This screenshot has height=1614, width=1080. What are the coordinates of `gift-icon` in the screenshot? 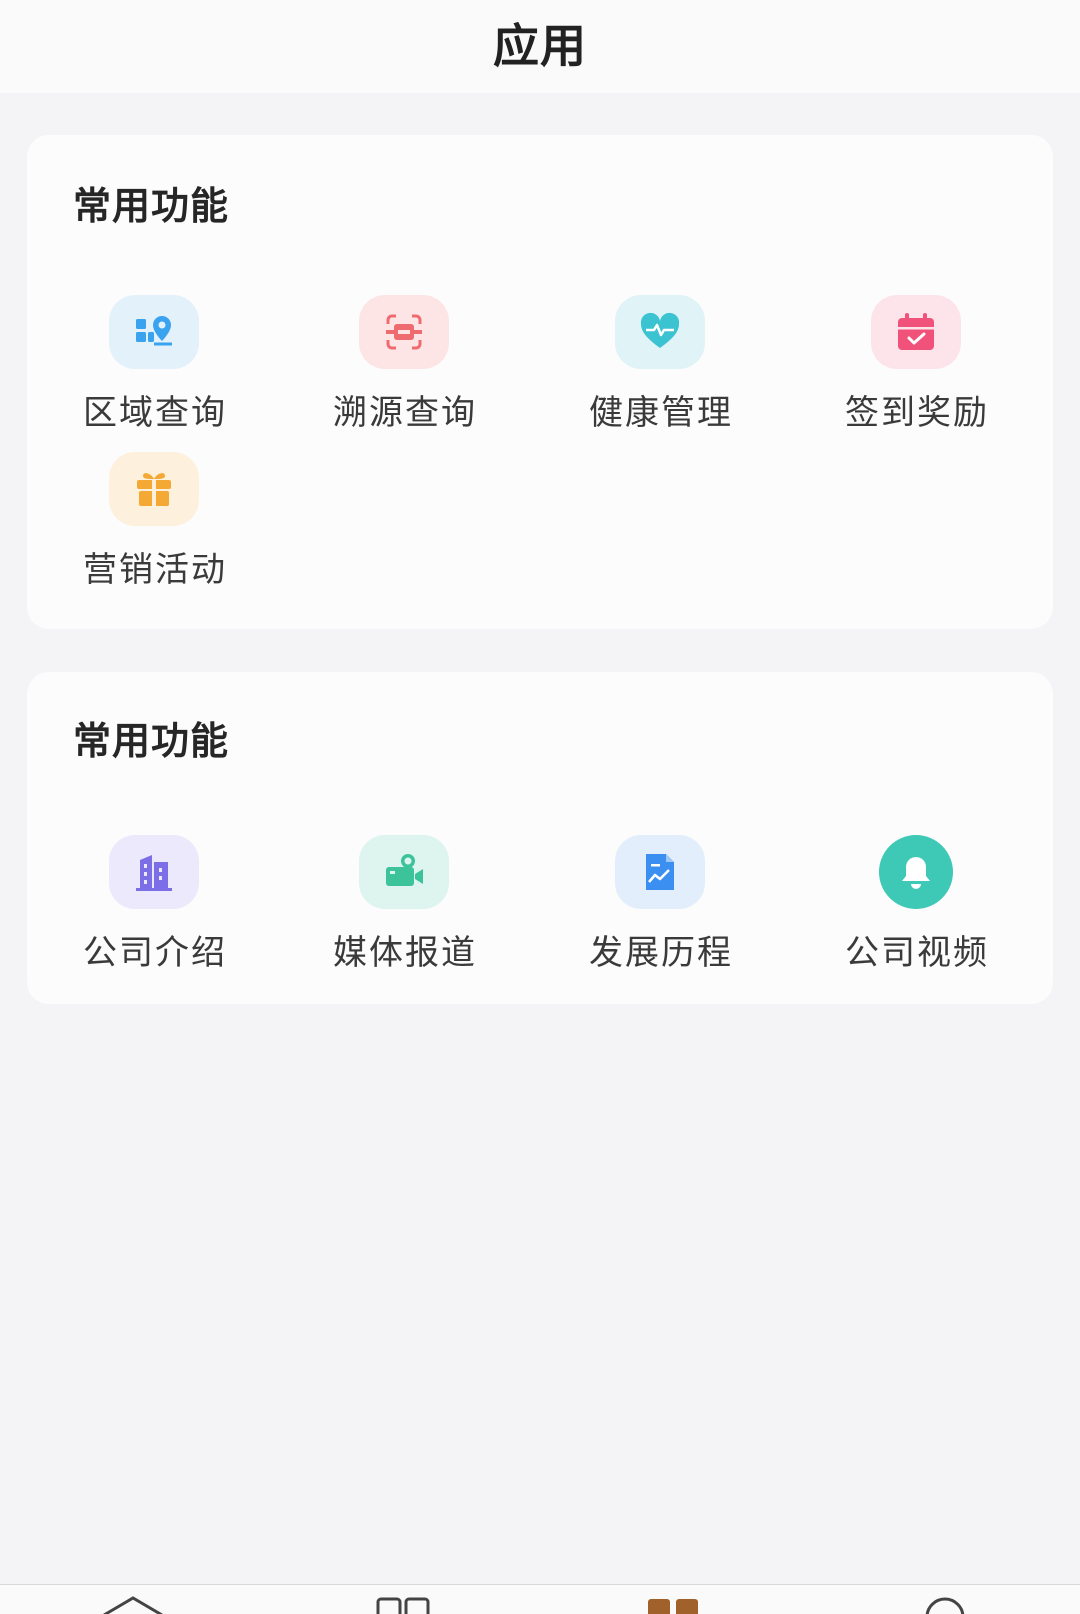 It's located at (154, 489).